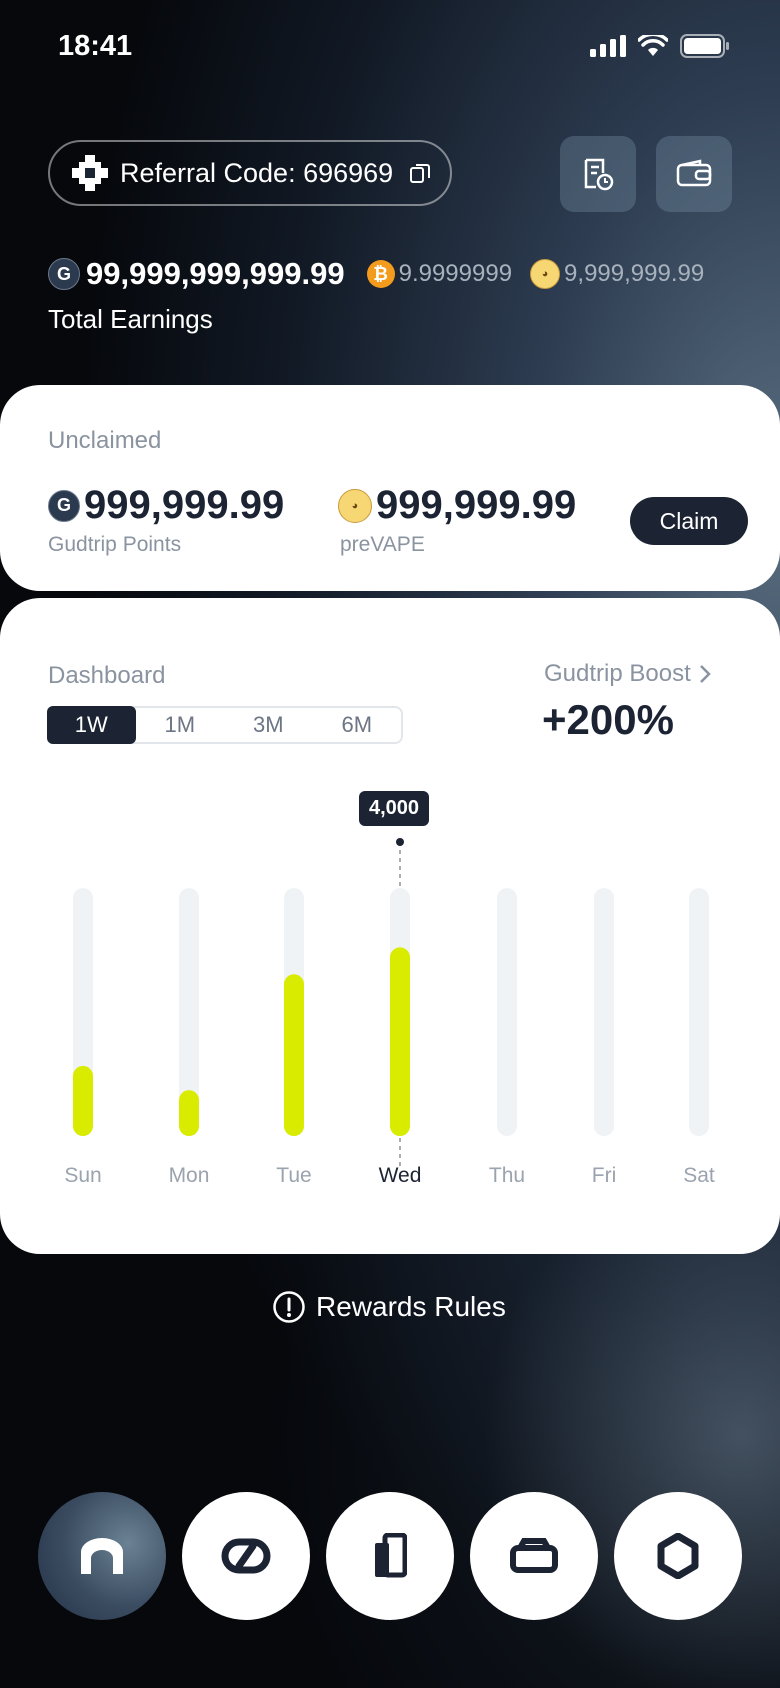  Describe the element at coordinates (115, 544) in the screenshot. I see `unclaimed-points-label: Gudtrip Points` at that location.